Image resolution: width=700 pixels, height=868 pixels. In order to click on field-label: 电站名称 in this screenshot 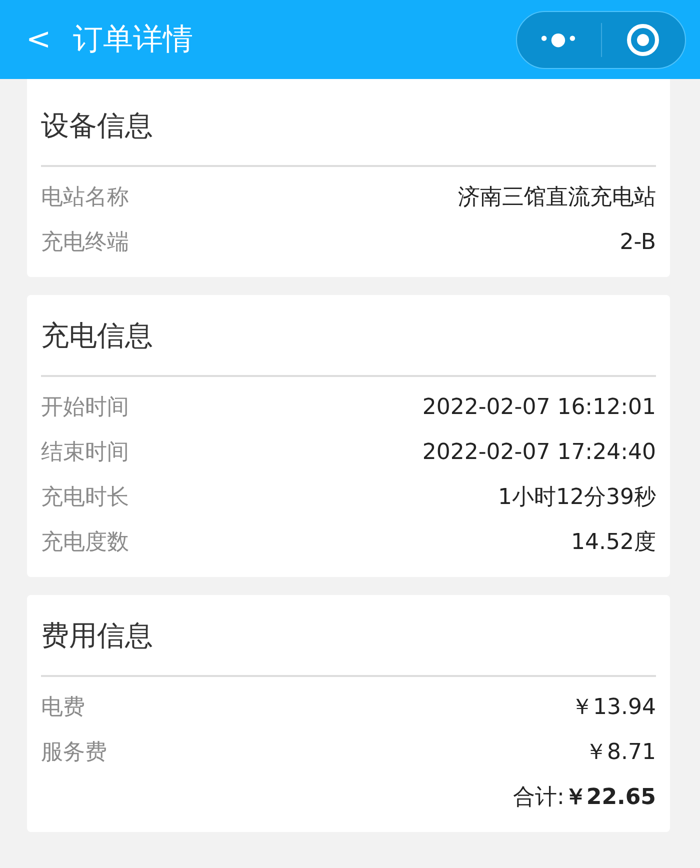, I will do `click(85, 198)`.